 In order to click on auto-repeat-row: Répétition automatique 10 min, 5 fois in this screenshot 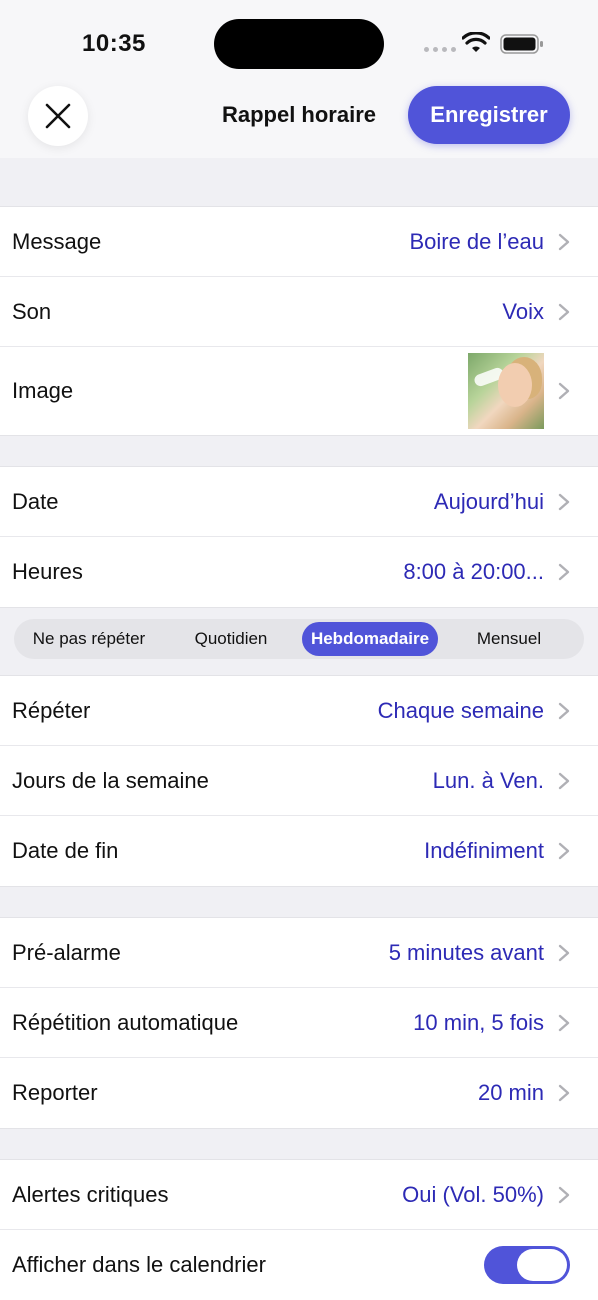, I will do `click(299, 1023)`.